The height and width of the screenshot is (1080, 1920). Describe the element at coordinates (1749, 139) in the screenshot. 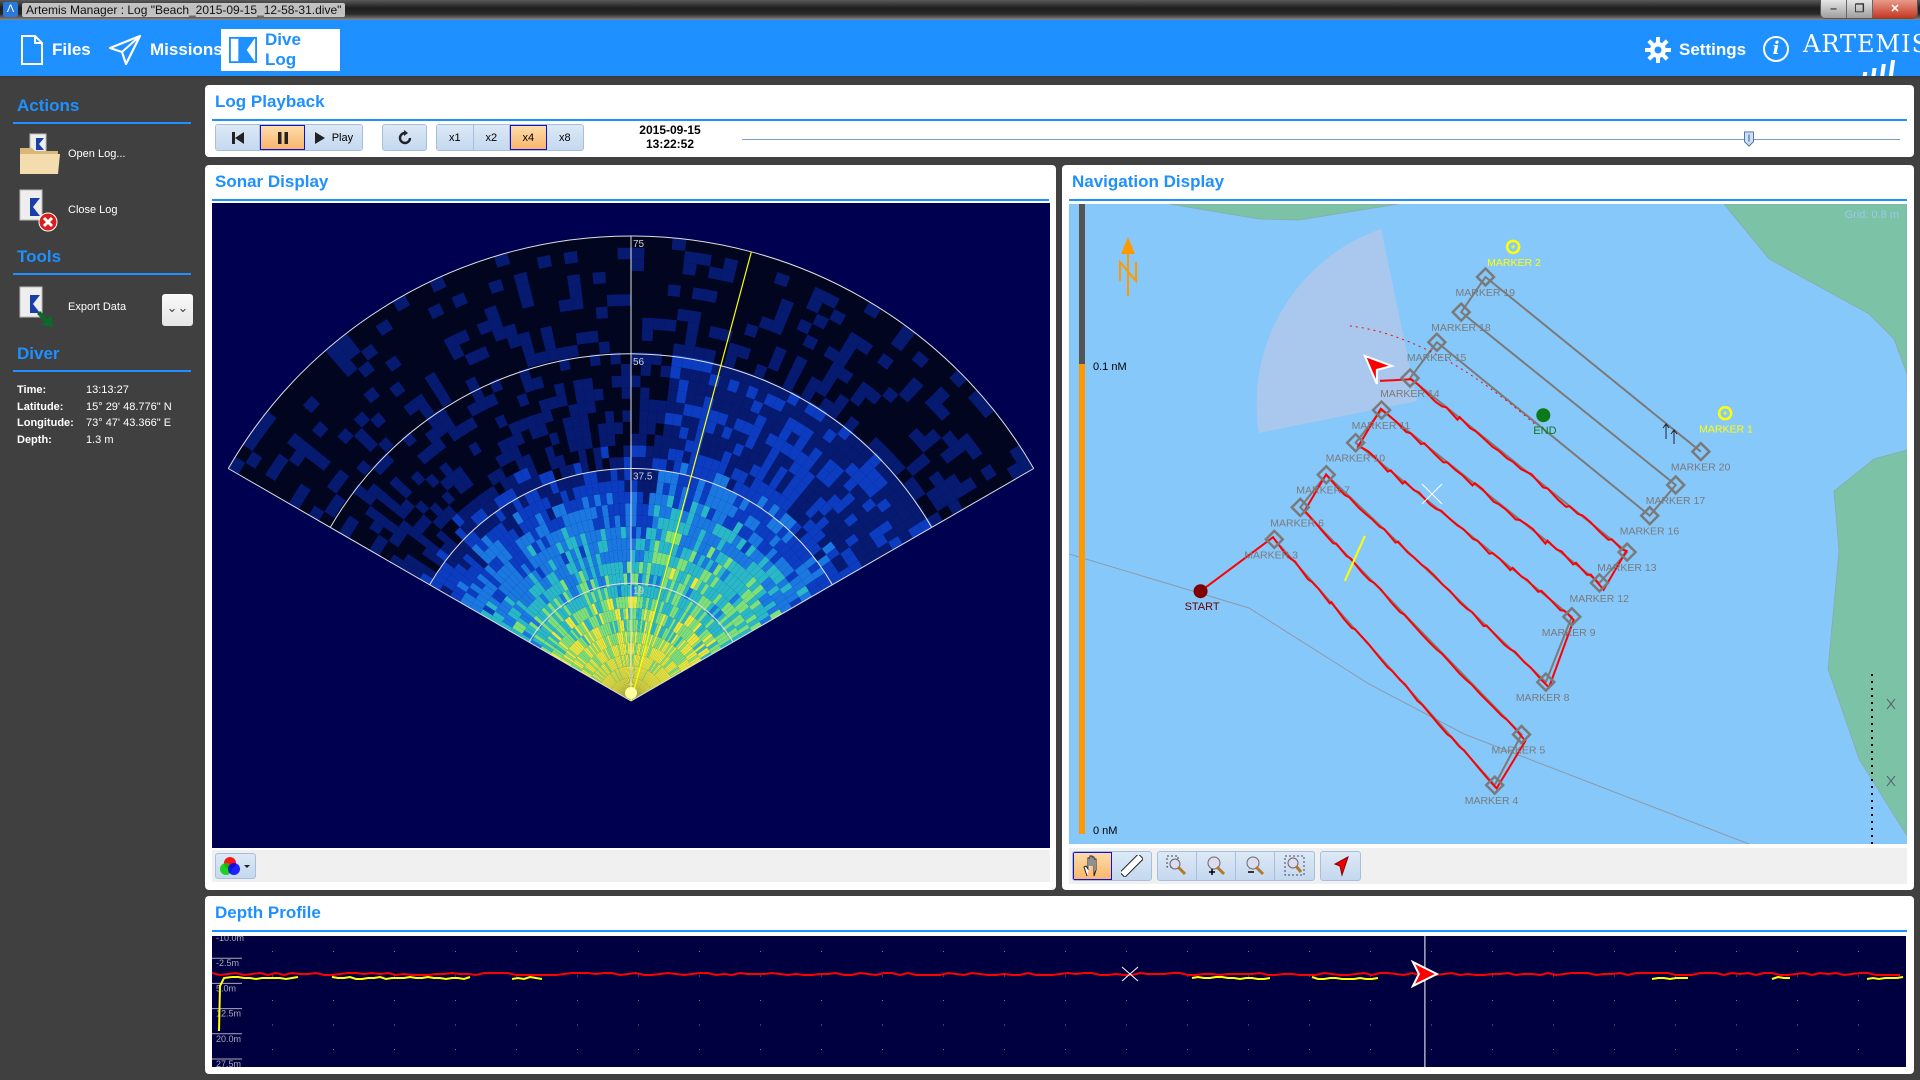

I see `playback-slider-thumb` at that location.